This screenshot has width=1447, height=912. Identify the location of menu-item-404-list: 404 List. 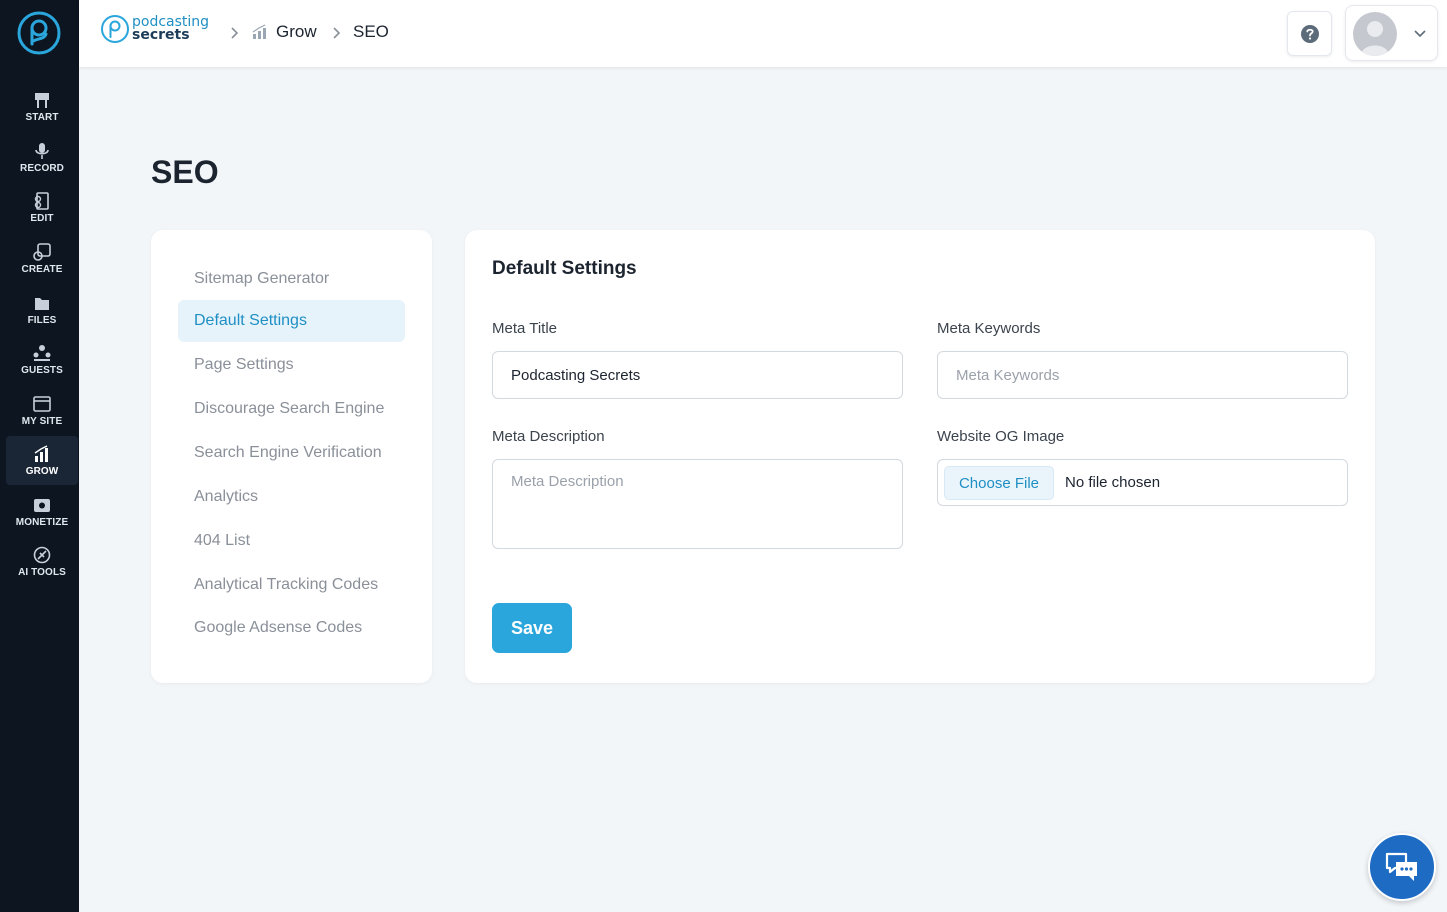
(291, 541).